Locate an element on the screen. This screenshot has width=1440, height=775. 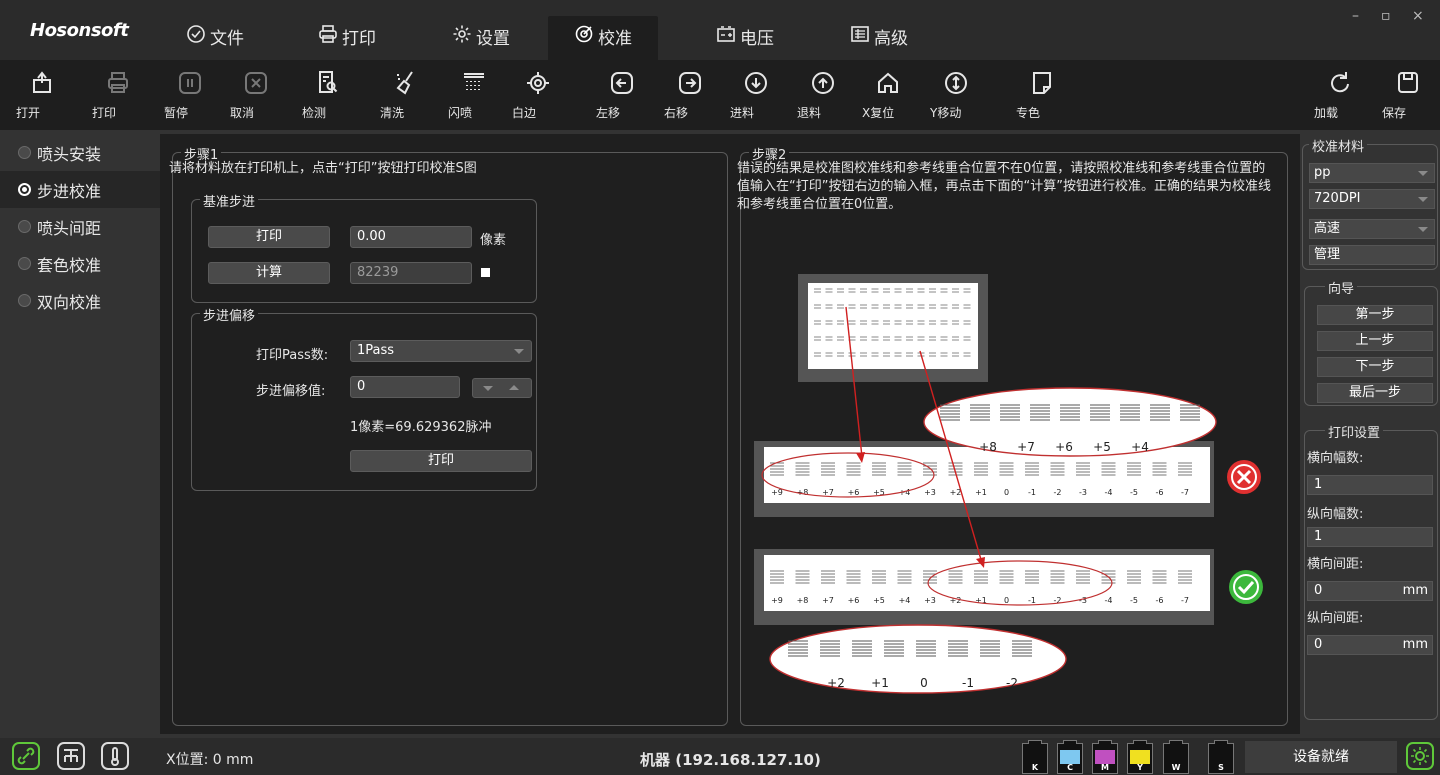
nav-head-spacing: 喷头间距 is located at coordinates (80, 226).